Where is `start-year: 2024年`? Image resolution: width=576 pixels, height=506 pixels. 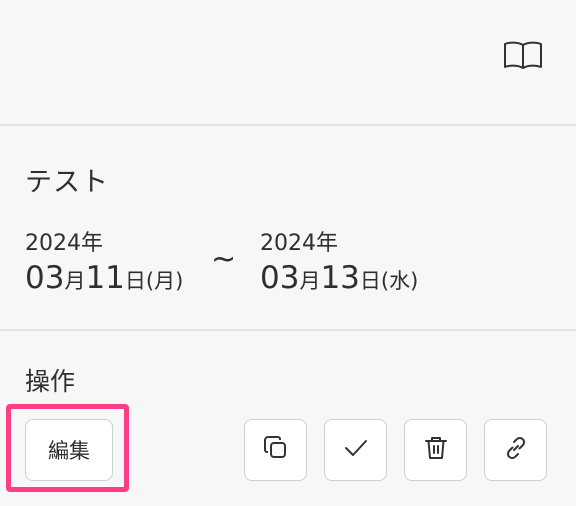
start-year: 2024年 is located at coordinates (64, 243).